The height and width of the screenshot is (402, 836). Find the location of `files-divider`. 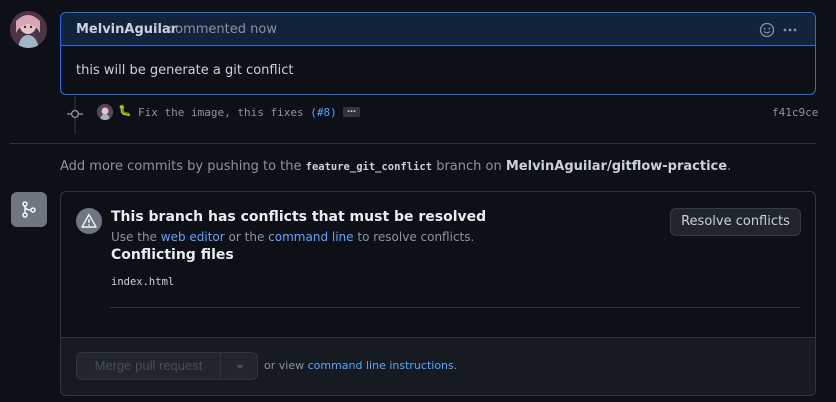

files-divider is located at coordinates (455, 307).